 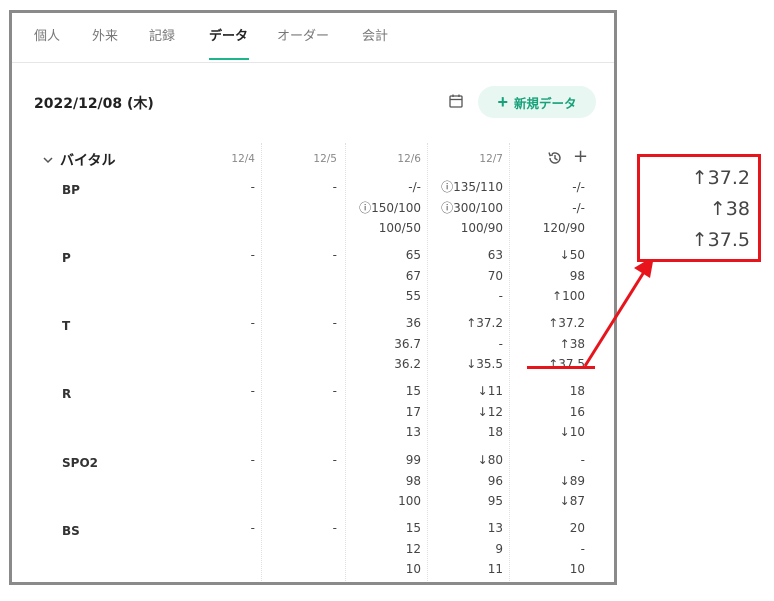 What do you see at coordinates (375, 43) in the screenshot?
I see `tab-billing: 会計` at bounding box center [375, 43].